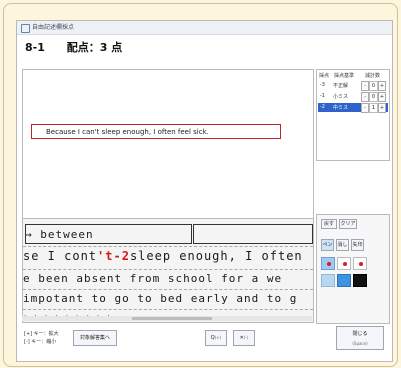 This screenshot has width=401, height=368. I want to click on error-mark: 't-2, so click(113, 256).